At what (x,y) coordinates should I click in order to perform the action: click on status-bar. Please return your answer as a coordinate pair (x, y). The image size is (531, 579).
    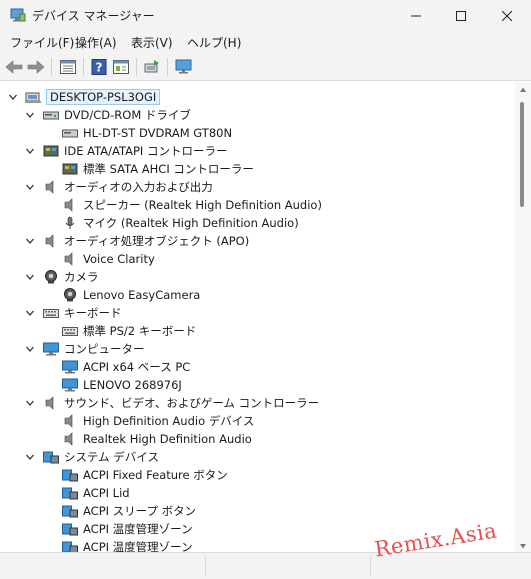
    Looking at the image, I should click on (265, 565).